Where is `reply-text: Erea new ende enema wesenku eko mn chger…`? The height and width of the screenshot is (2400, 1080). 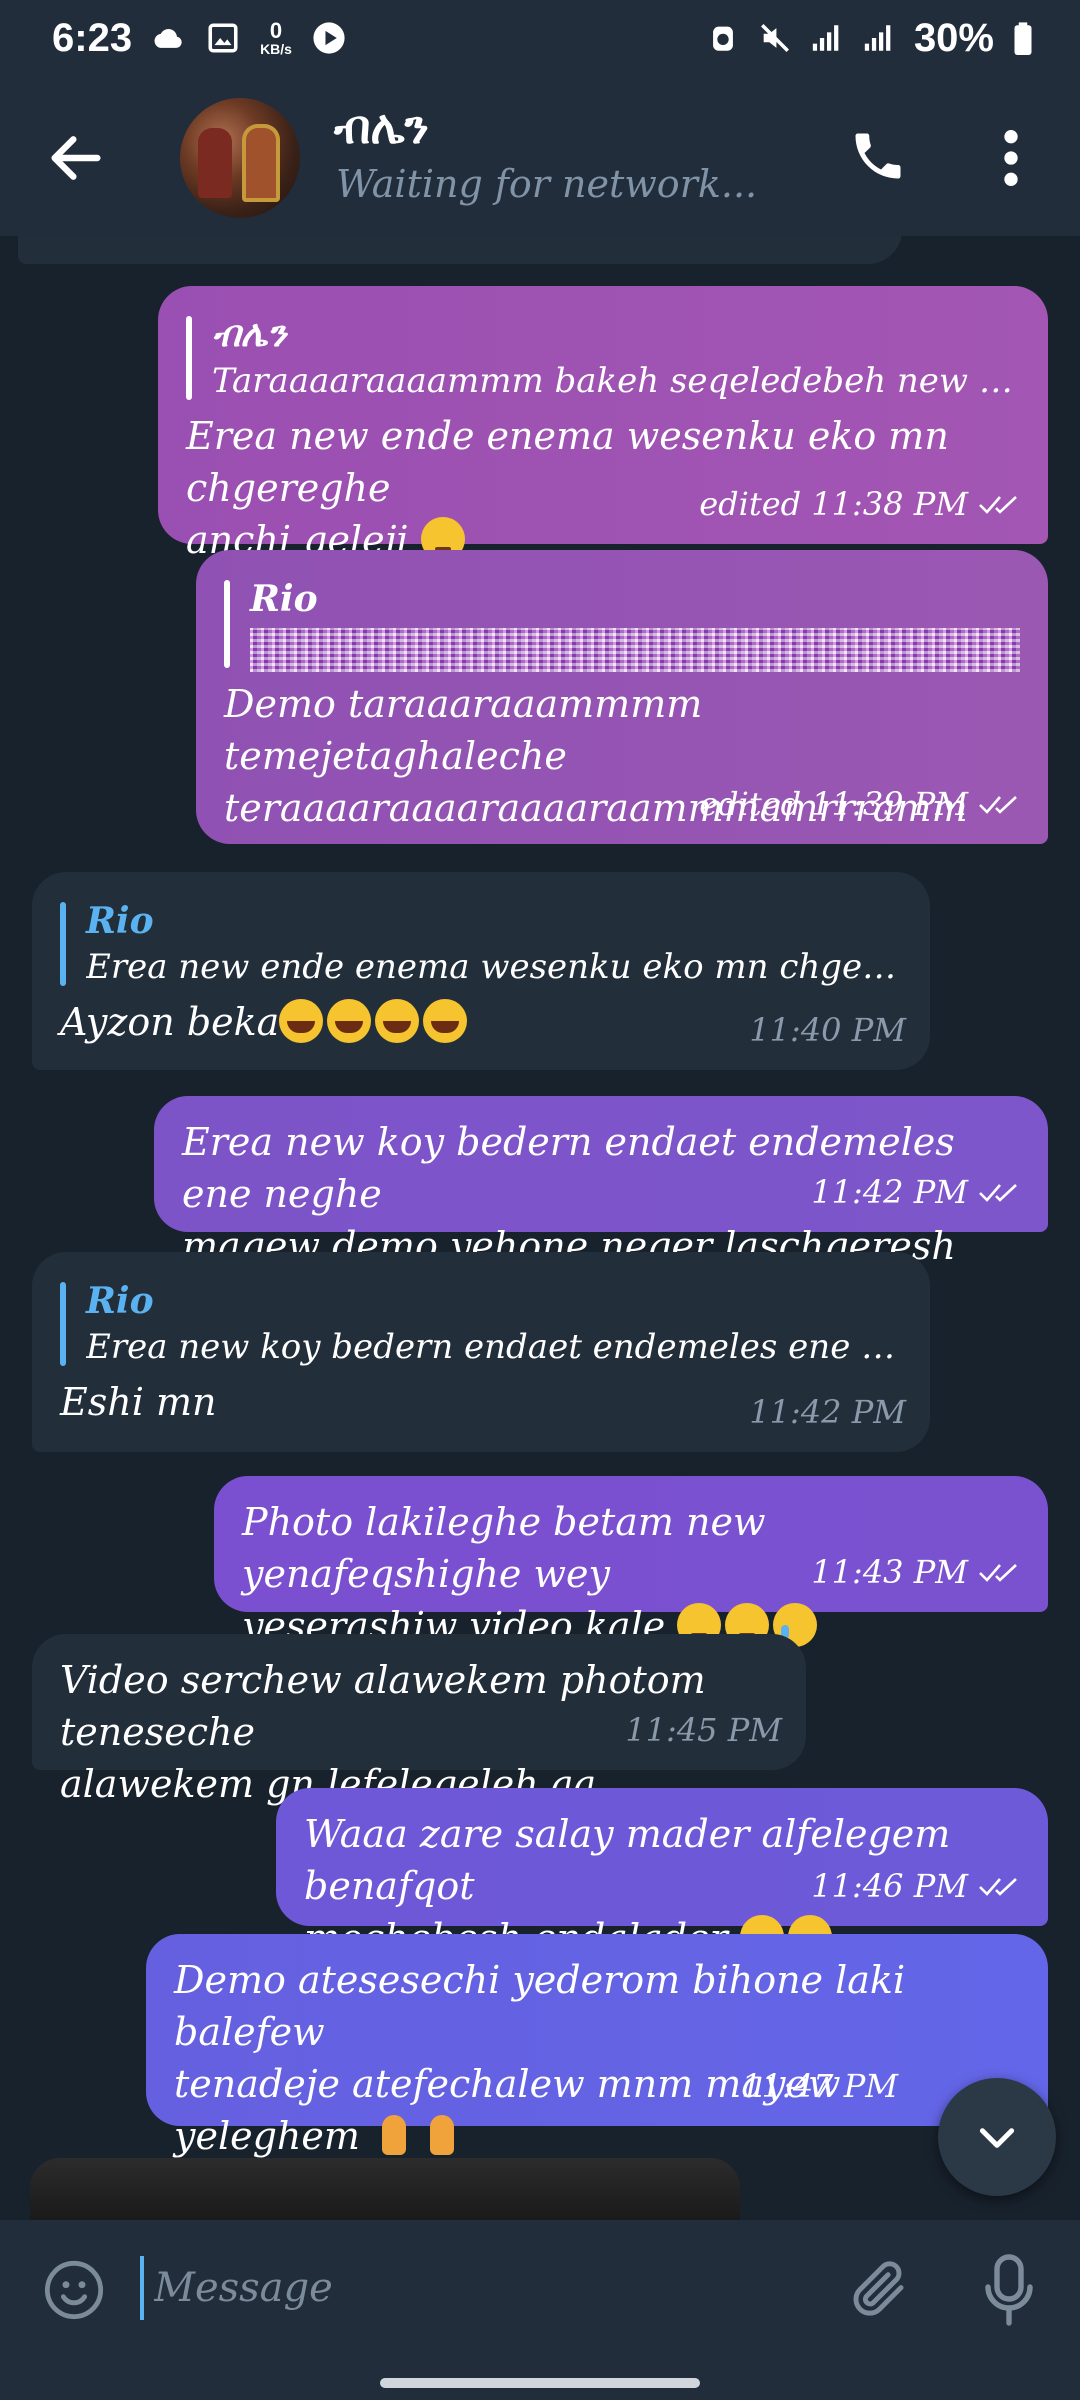 reply-text: Erea new ende enema wesenku eko mn chger… is located at coordinates (494, 967).